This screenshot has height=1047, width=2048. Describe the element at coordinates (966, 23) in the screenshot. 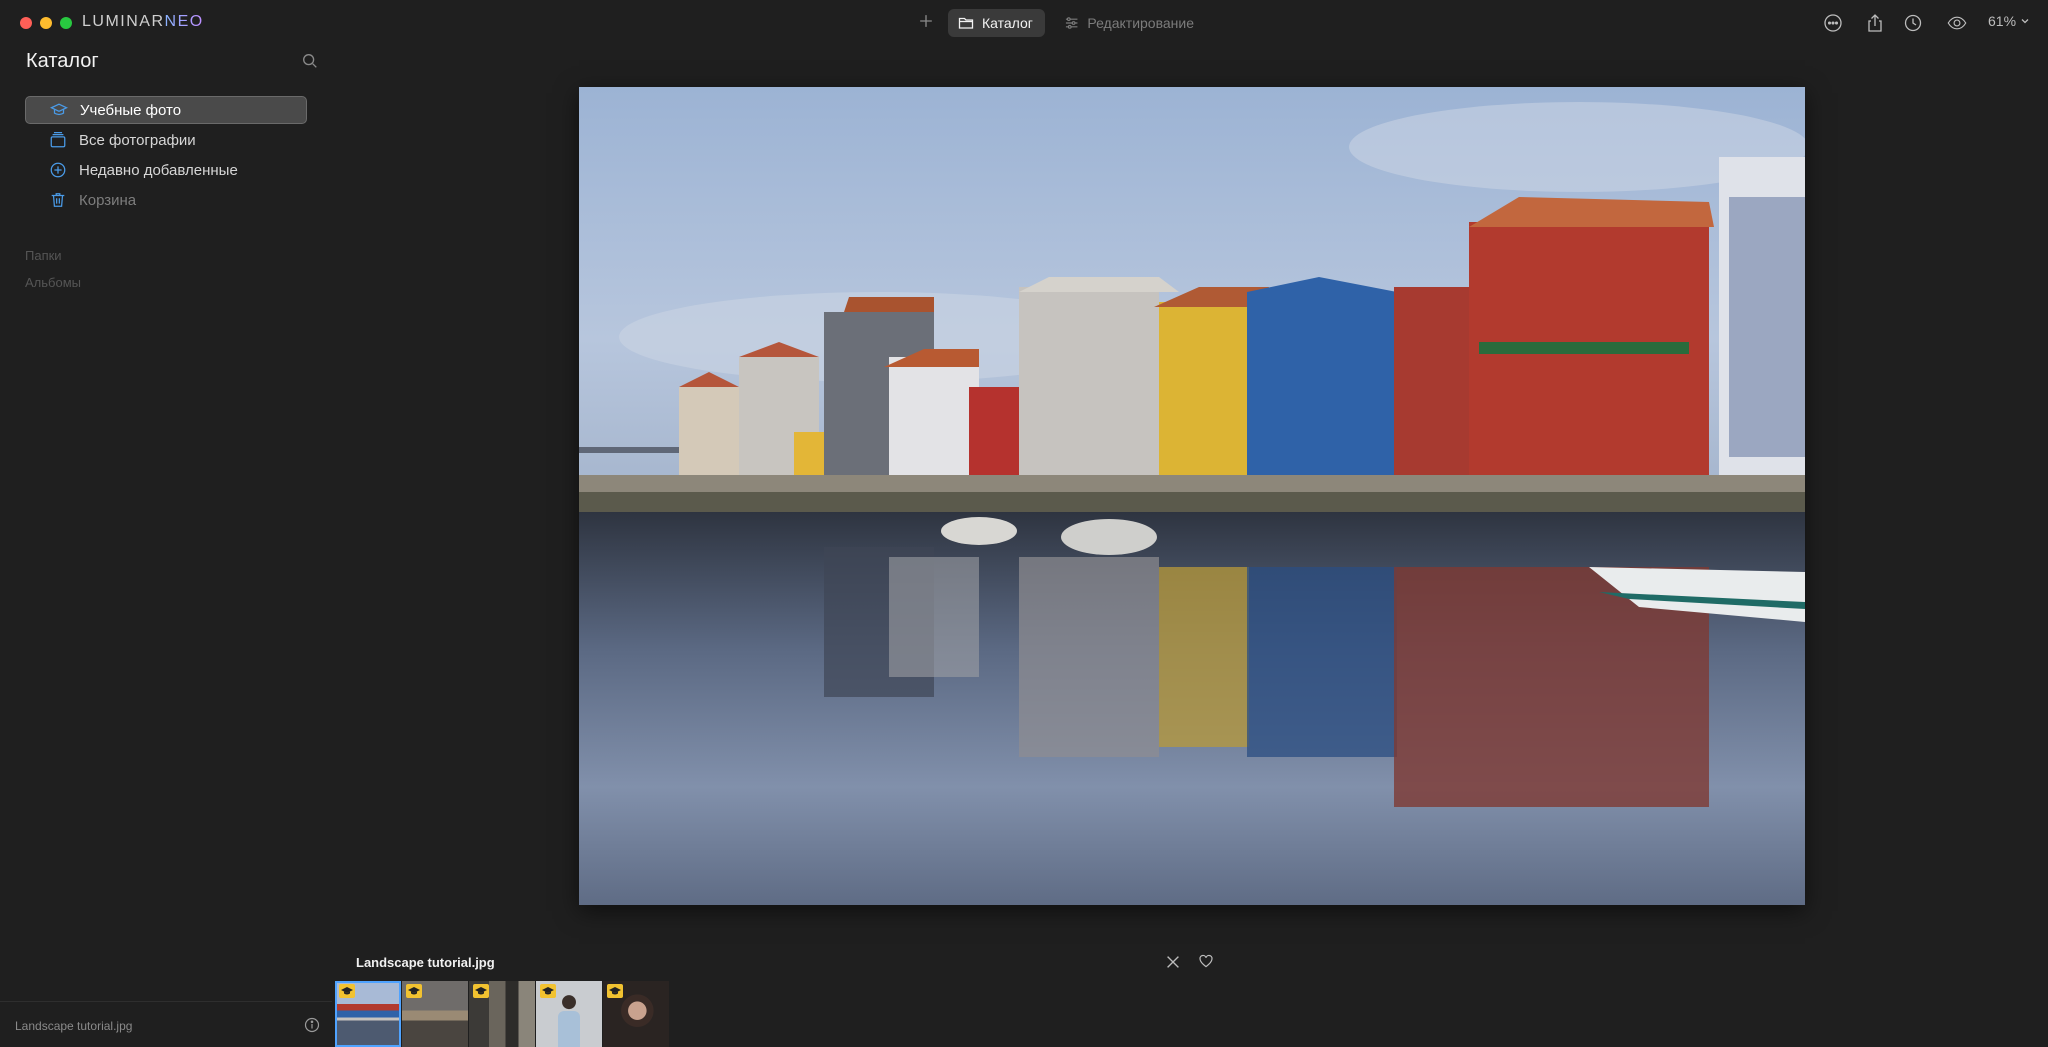

I see `folder-icon` at that location.